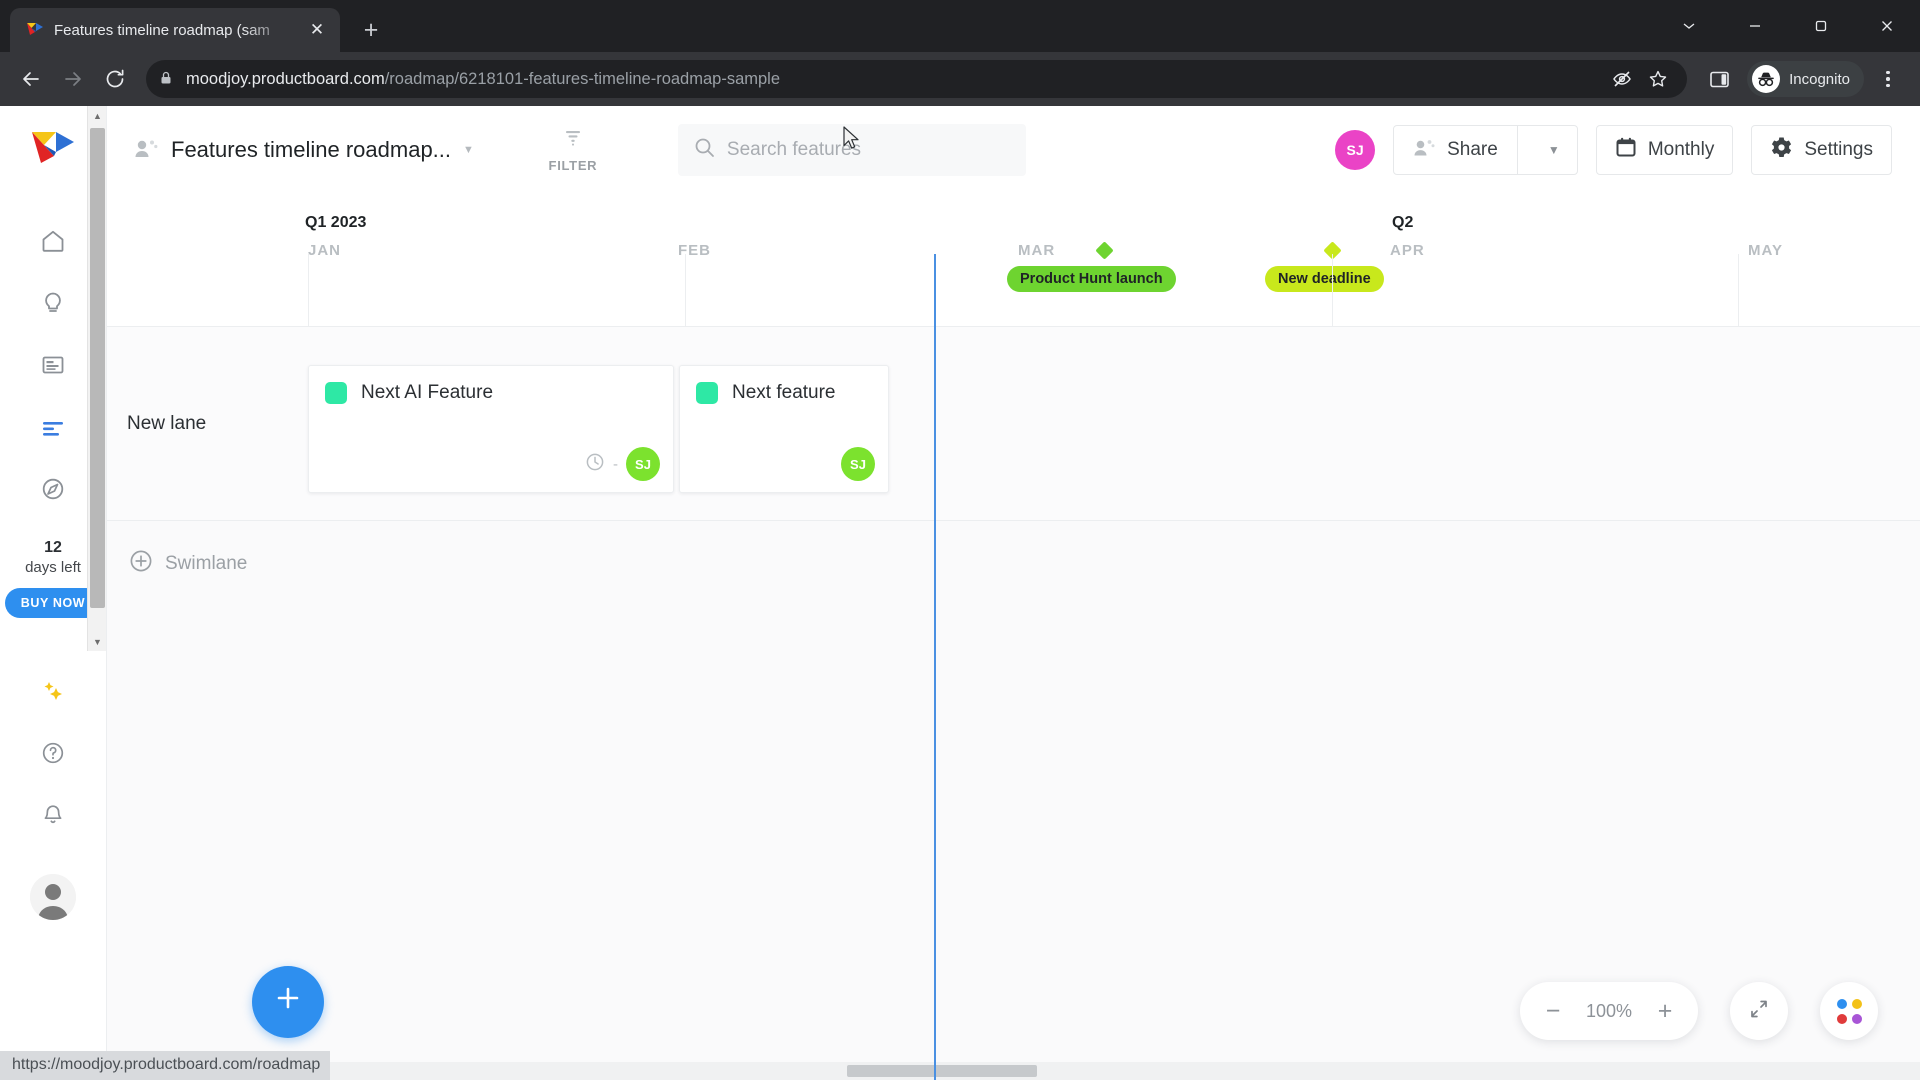 Image resolution: width=1920 pixels, height=1080 pixels. I want to click on sidebar-item-notifications, so click(53, 815).